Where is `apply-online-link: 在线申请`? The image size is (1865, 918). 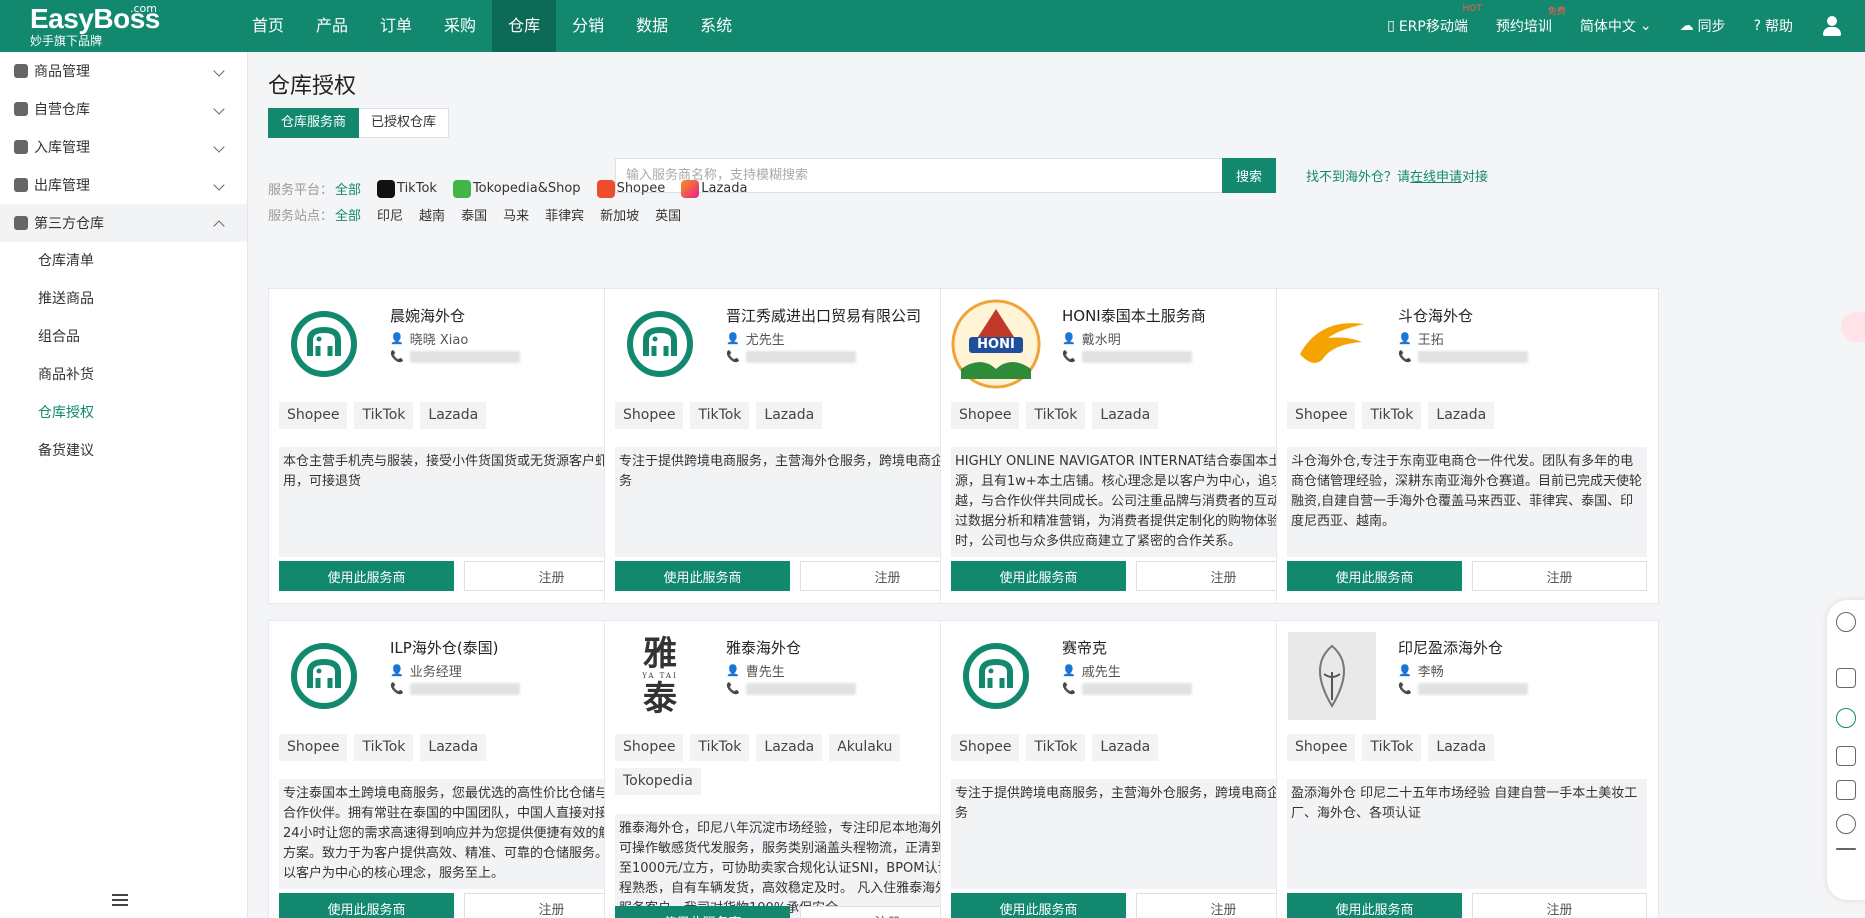 apply-online-link: 在线申请 is located at coordinates (1436, 177).